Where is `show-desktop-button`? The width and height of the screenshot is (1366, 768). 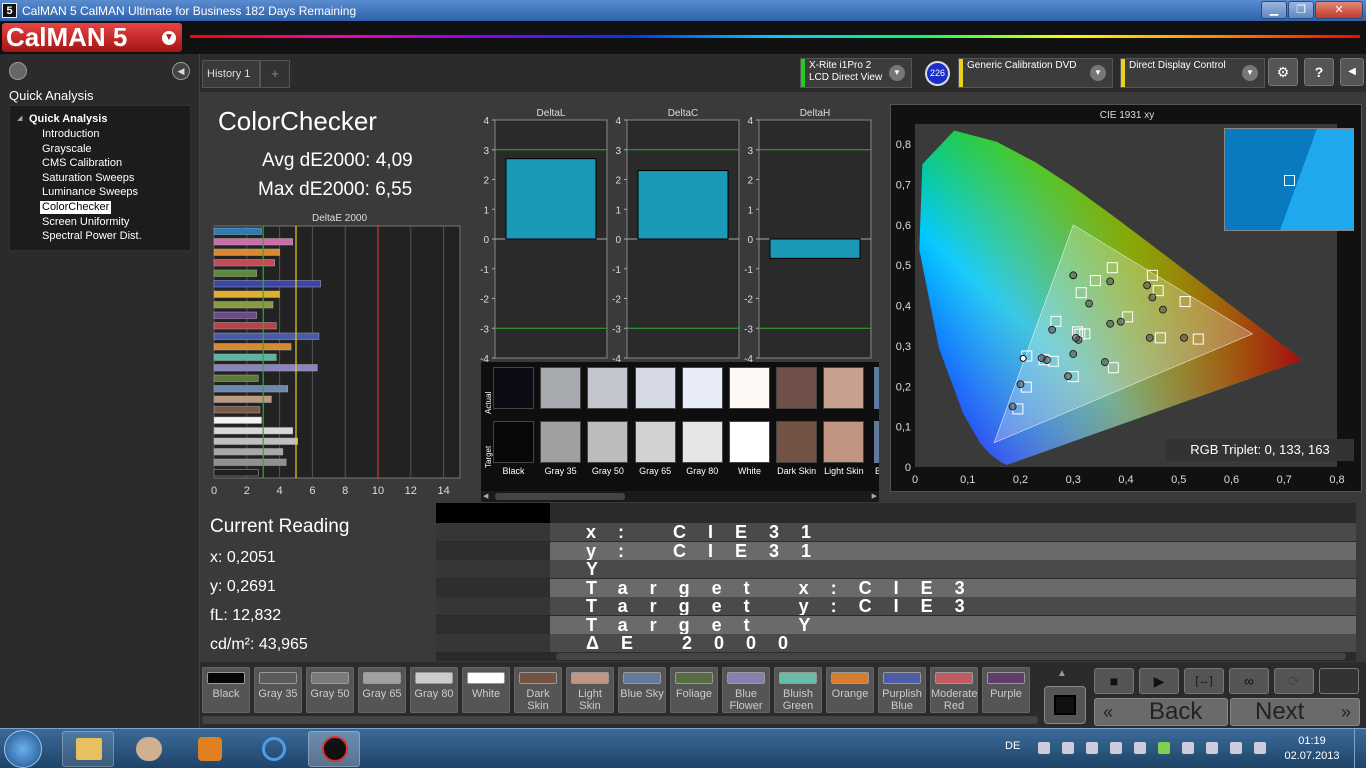 show-desktop-button is located at coordinates (1360, 748).